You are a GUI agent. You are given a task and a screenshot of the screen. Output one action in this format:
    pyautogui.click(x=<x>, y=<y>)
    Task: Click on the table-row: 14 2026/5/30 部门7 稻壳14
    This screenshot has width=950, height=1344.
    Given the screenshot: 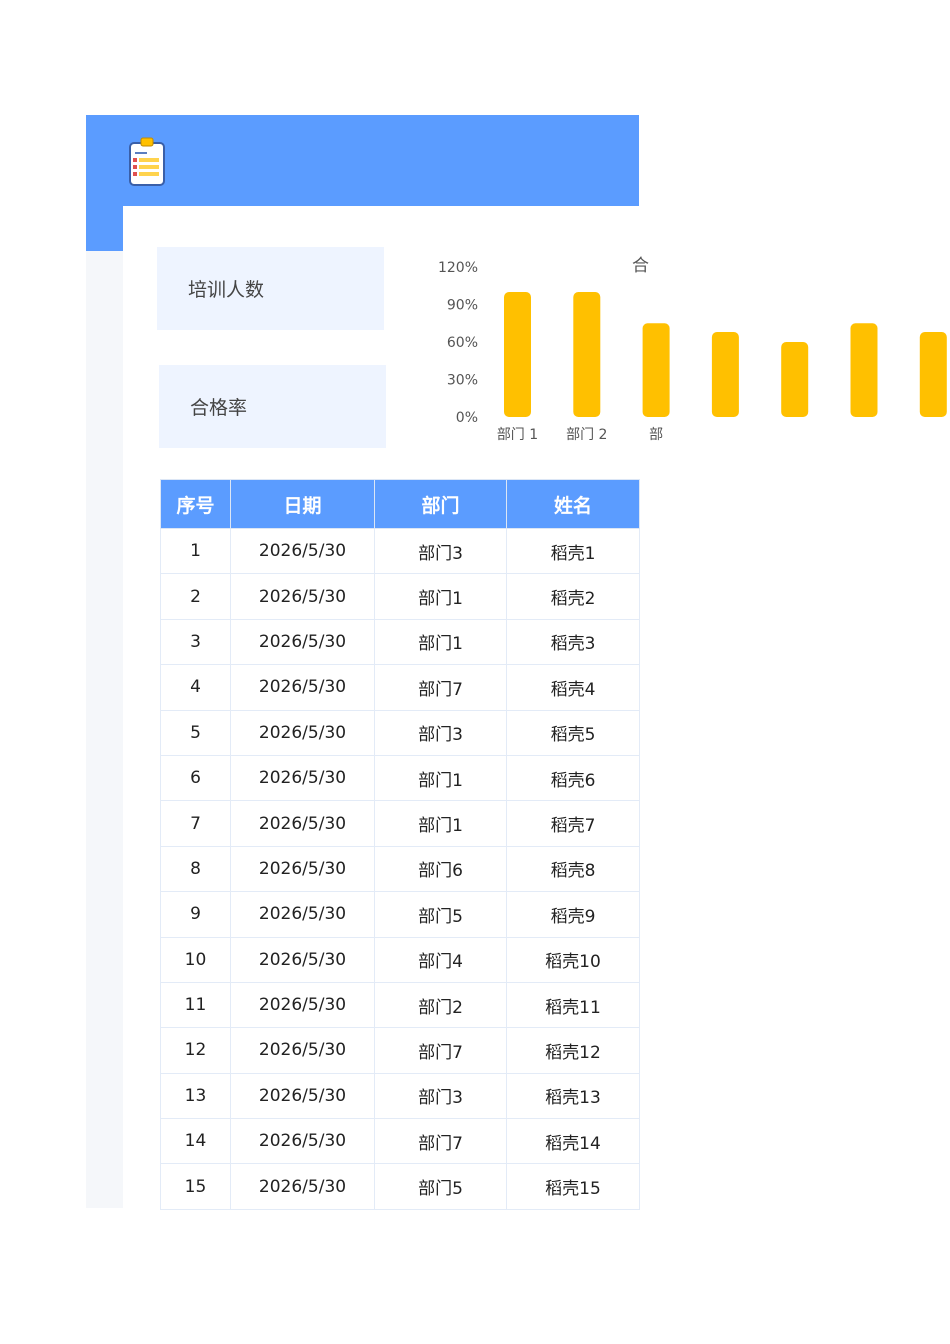 What is the action you would take?
    pyautogui.click(x=400, y=1141)
    